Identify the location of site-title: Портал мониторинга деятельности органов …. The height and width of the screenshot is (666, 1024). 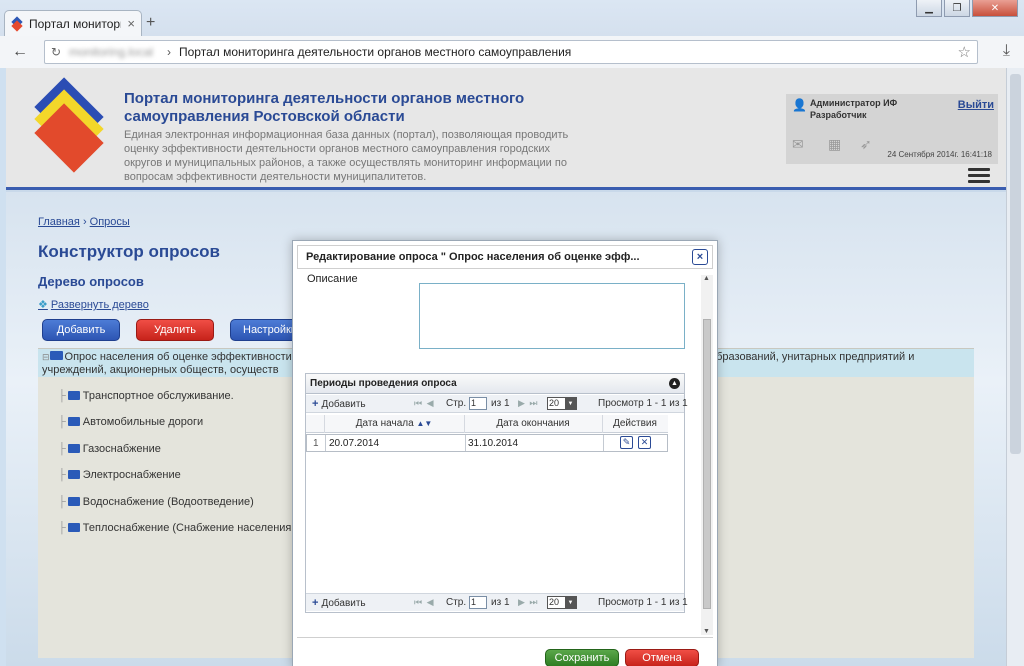
(324, 107).